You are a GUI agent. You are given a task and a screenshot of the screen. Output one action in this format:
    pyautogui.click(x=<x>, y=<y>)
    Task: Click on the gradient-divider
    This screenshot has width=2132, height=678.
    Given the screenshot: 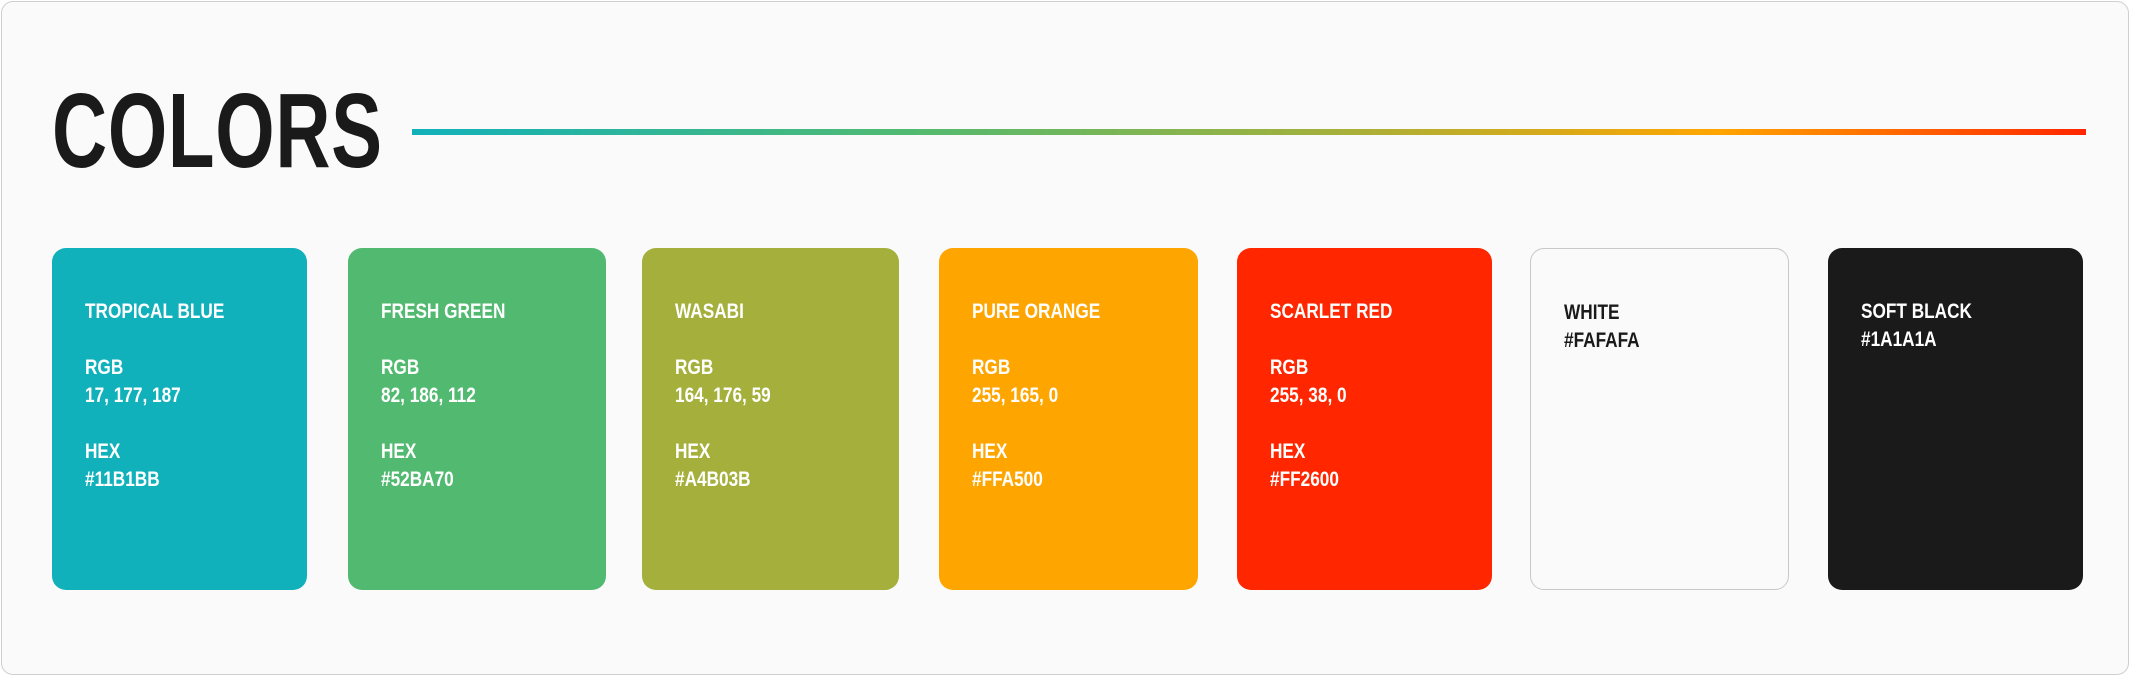 What is the action you would take?
    pyautogui.click(x=1249, y=132)
    